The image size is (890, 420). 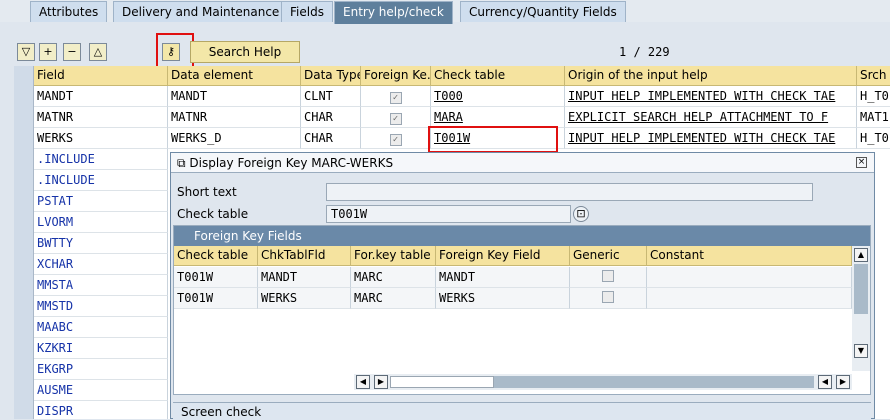 I want to click on short-text-label: Short text, so click(x=207, y=192).